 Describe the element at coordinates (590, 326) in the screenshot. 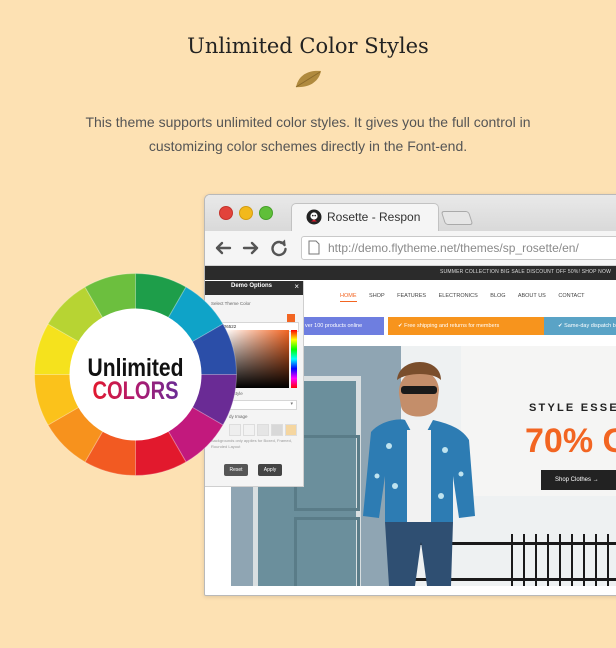

I see `feature-dispatch-label: Same-day dispatch b` at that location.